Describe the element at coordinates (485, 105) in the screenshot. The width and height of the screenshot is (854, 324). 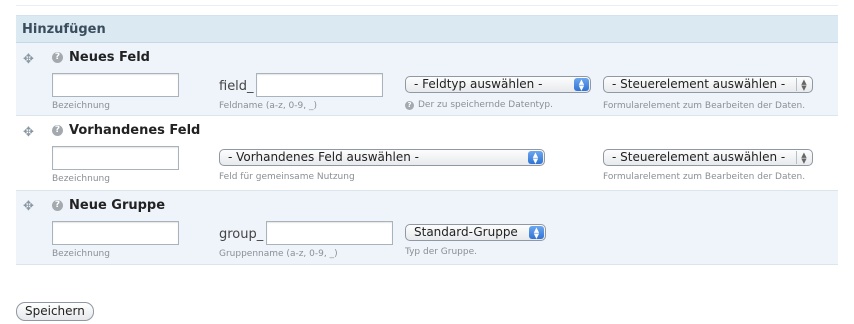
I see `field-type-desc-text: Der zu speichernde Datentyp.` at that location.